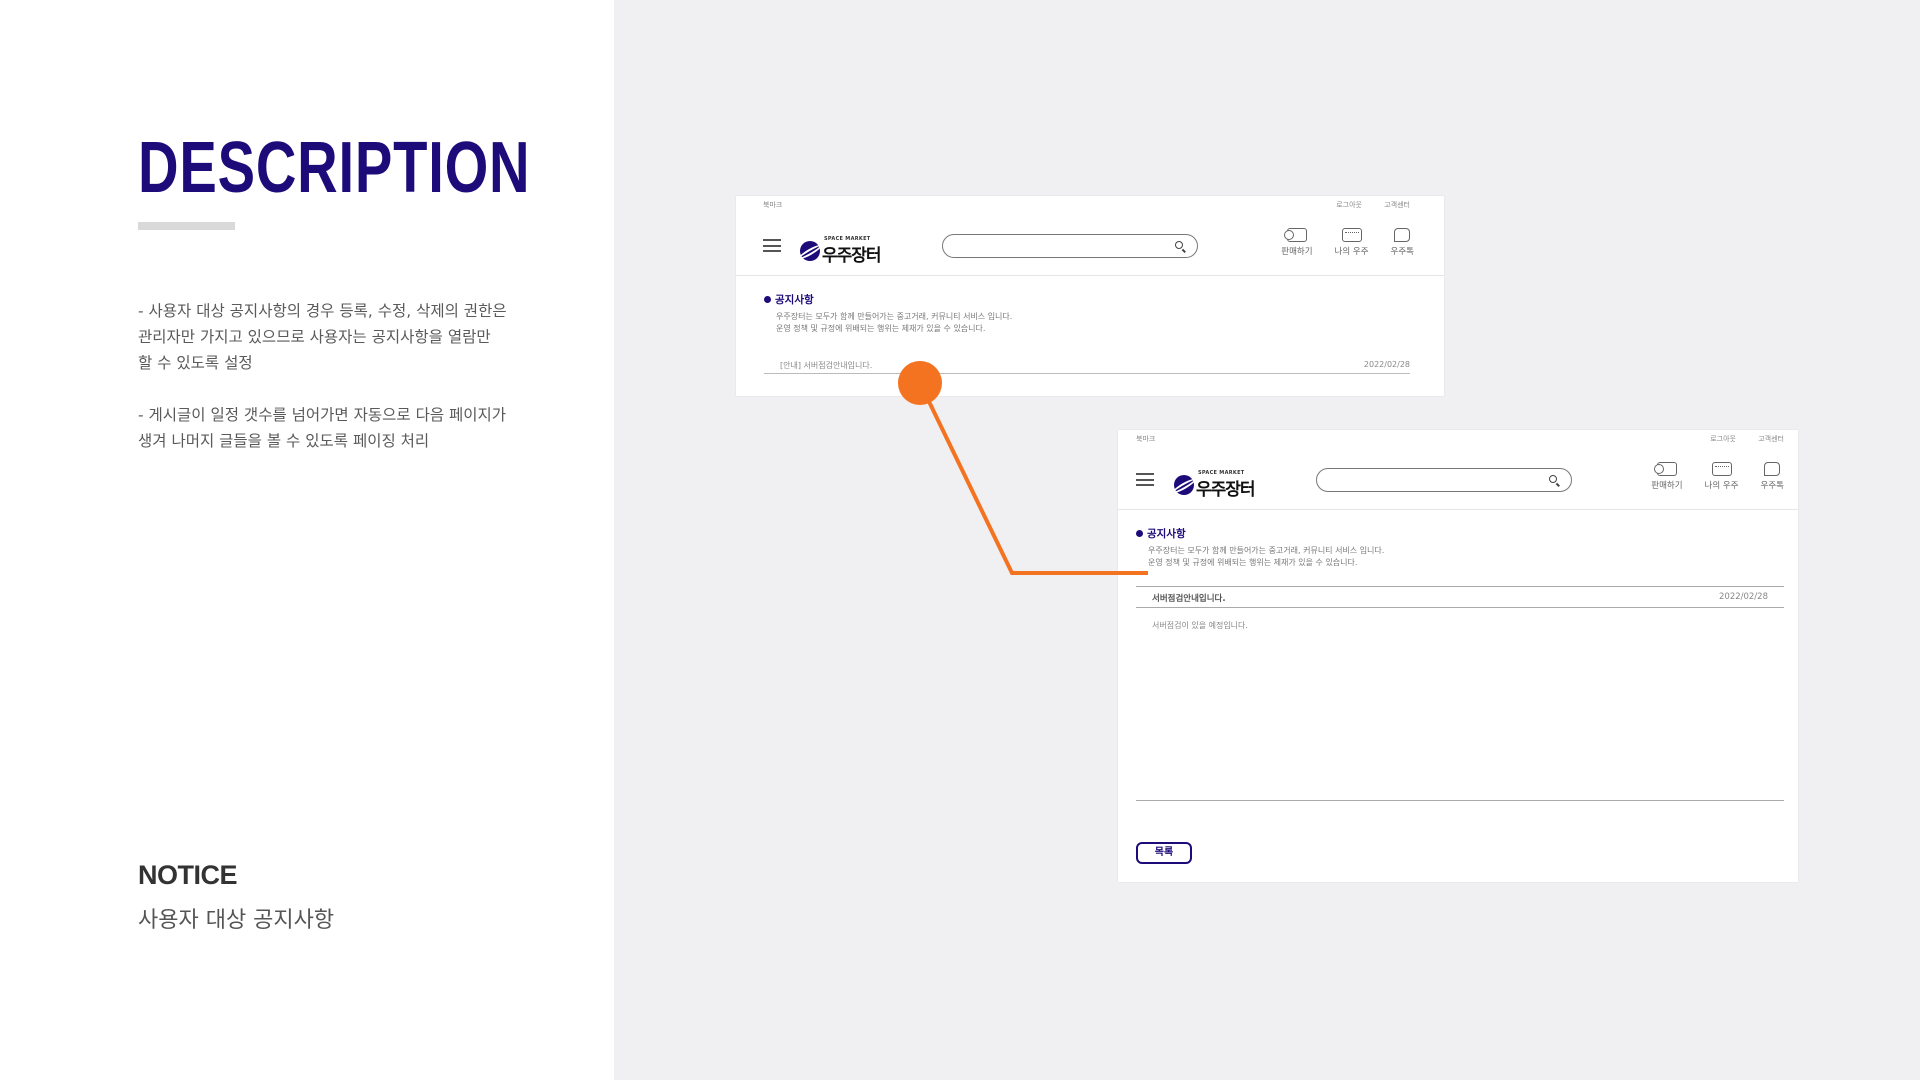  What do you see at coordinates (1460, 597) in the screenshot?
I see `post-header: 서버점검안내입니다. 2022/02/28` at bounding box center [1460, 597].